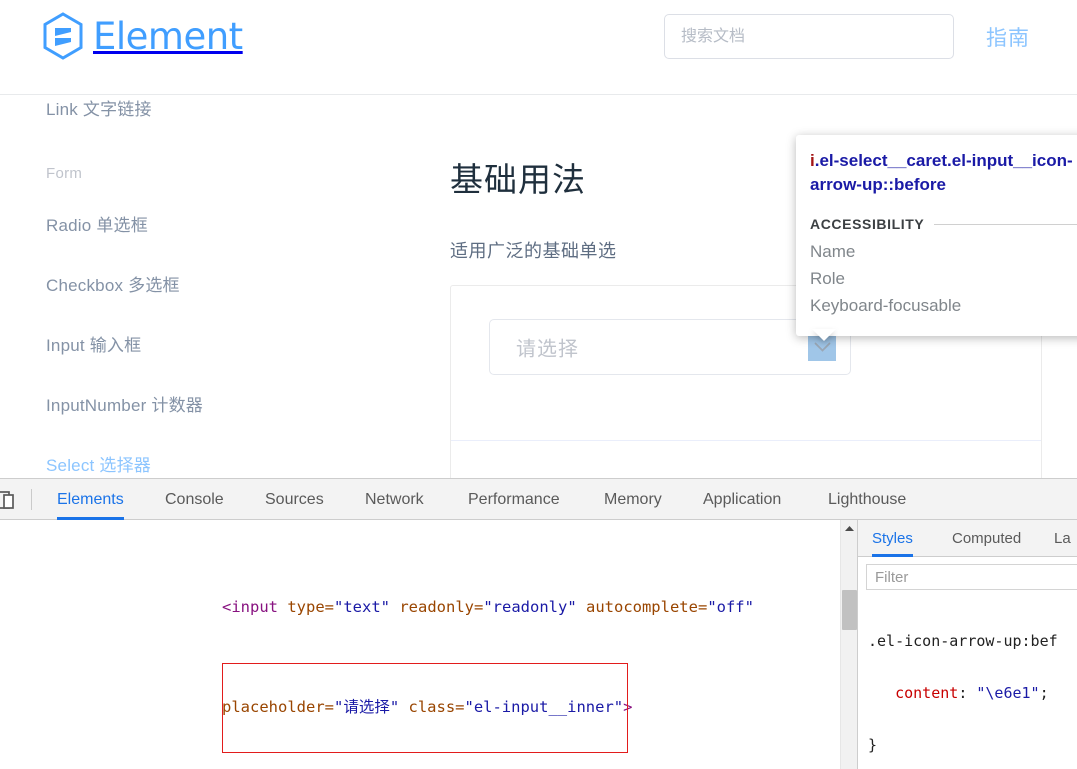 The width and height of the screenshot is (1077, 769). Describe the element at coordinates (538, 47) in the screenshot. I see `site-header: Element 指南` at that location.